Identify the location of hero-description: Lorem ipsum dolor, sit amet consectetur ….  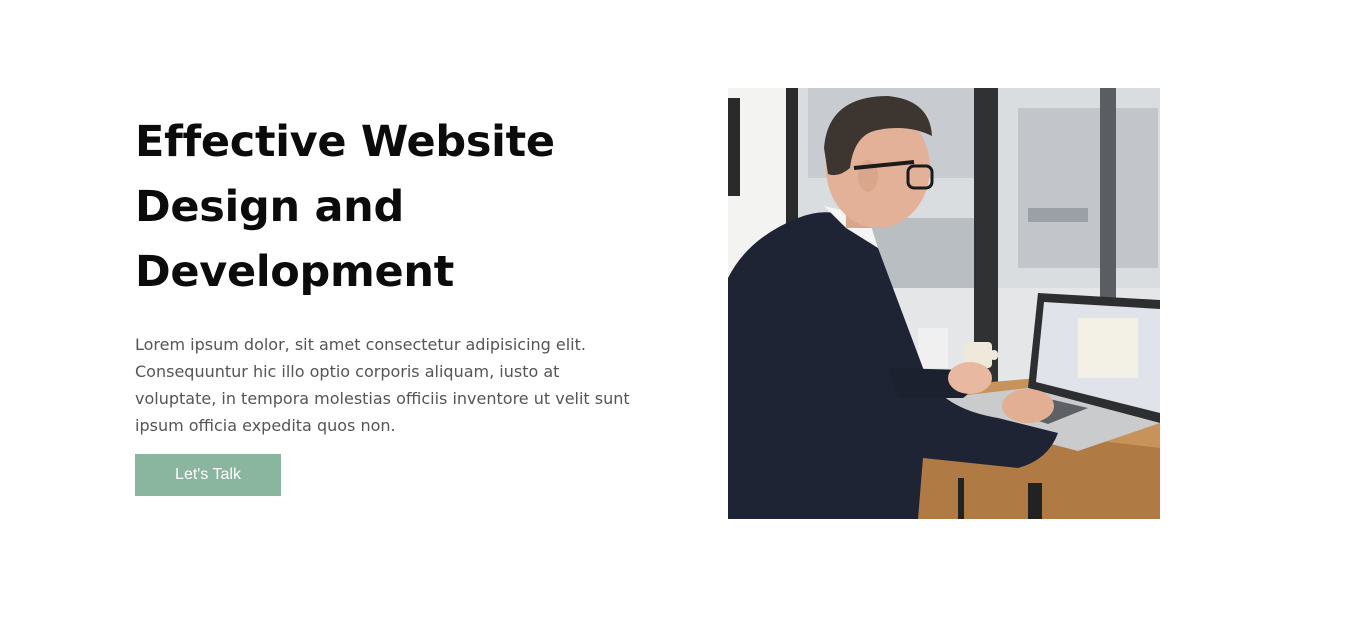
(382, 385).